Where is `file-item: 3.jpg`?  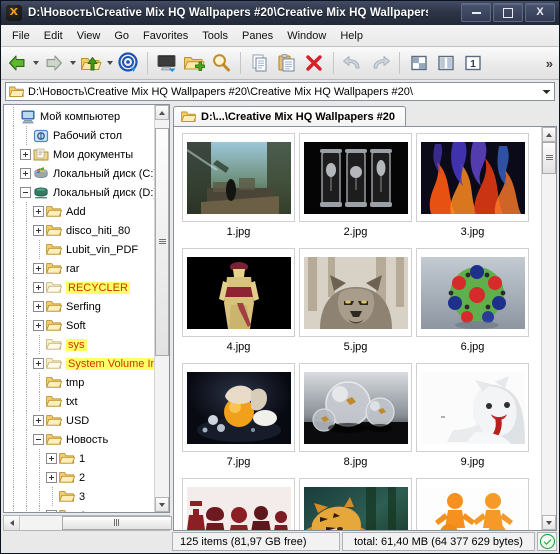 file-item: 3.jpg is located at coordinates (472, 190).